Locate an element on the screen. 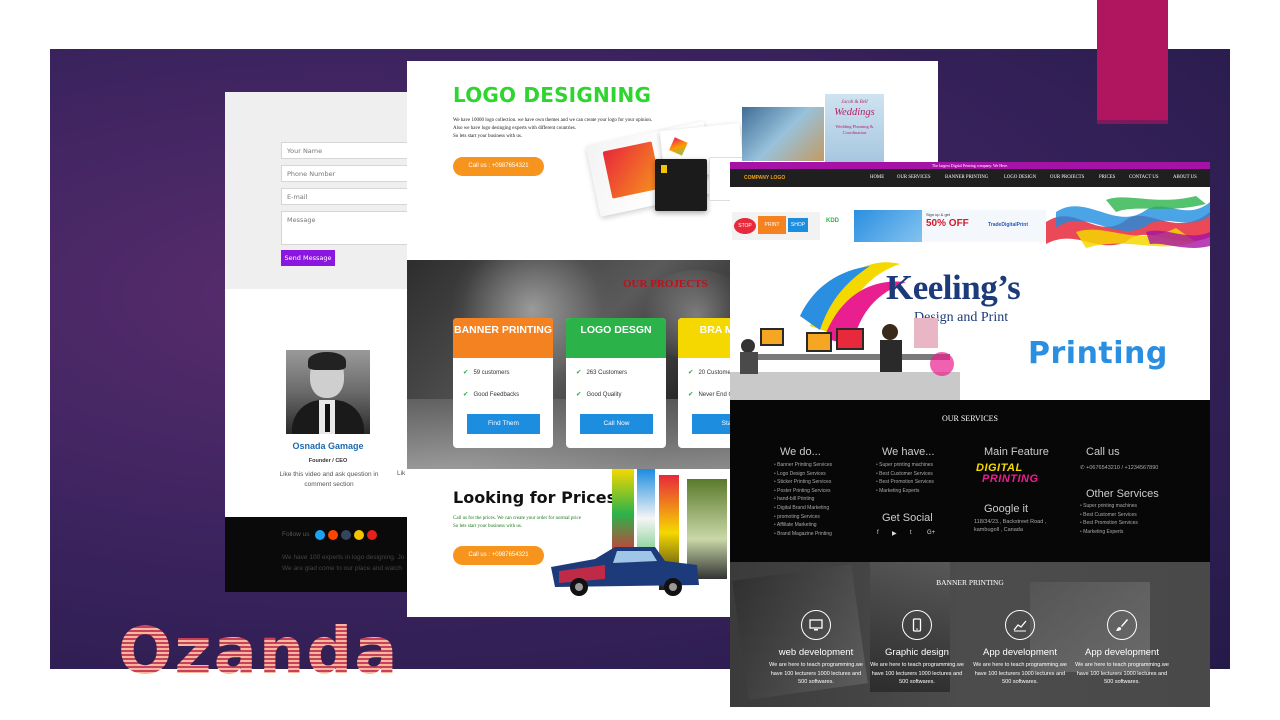  digital-printing-logo: DIGITAL PRINTING is located at coordinates (1007, 473).